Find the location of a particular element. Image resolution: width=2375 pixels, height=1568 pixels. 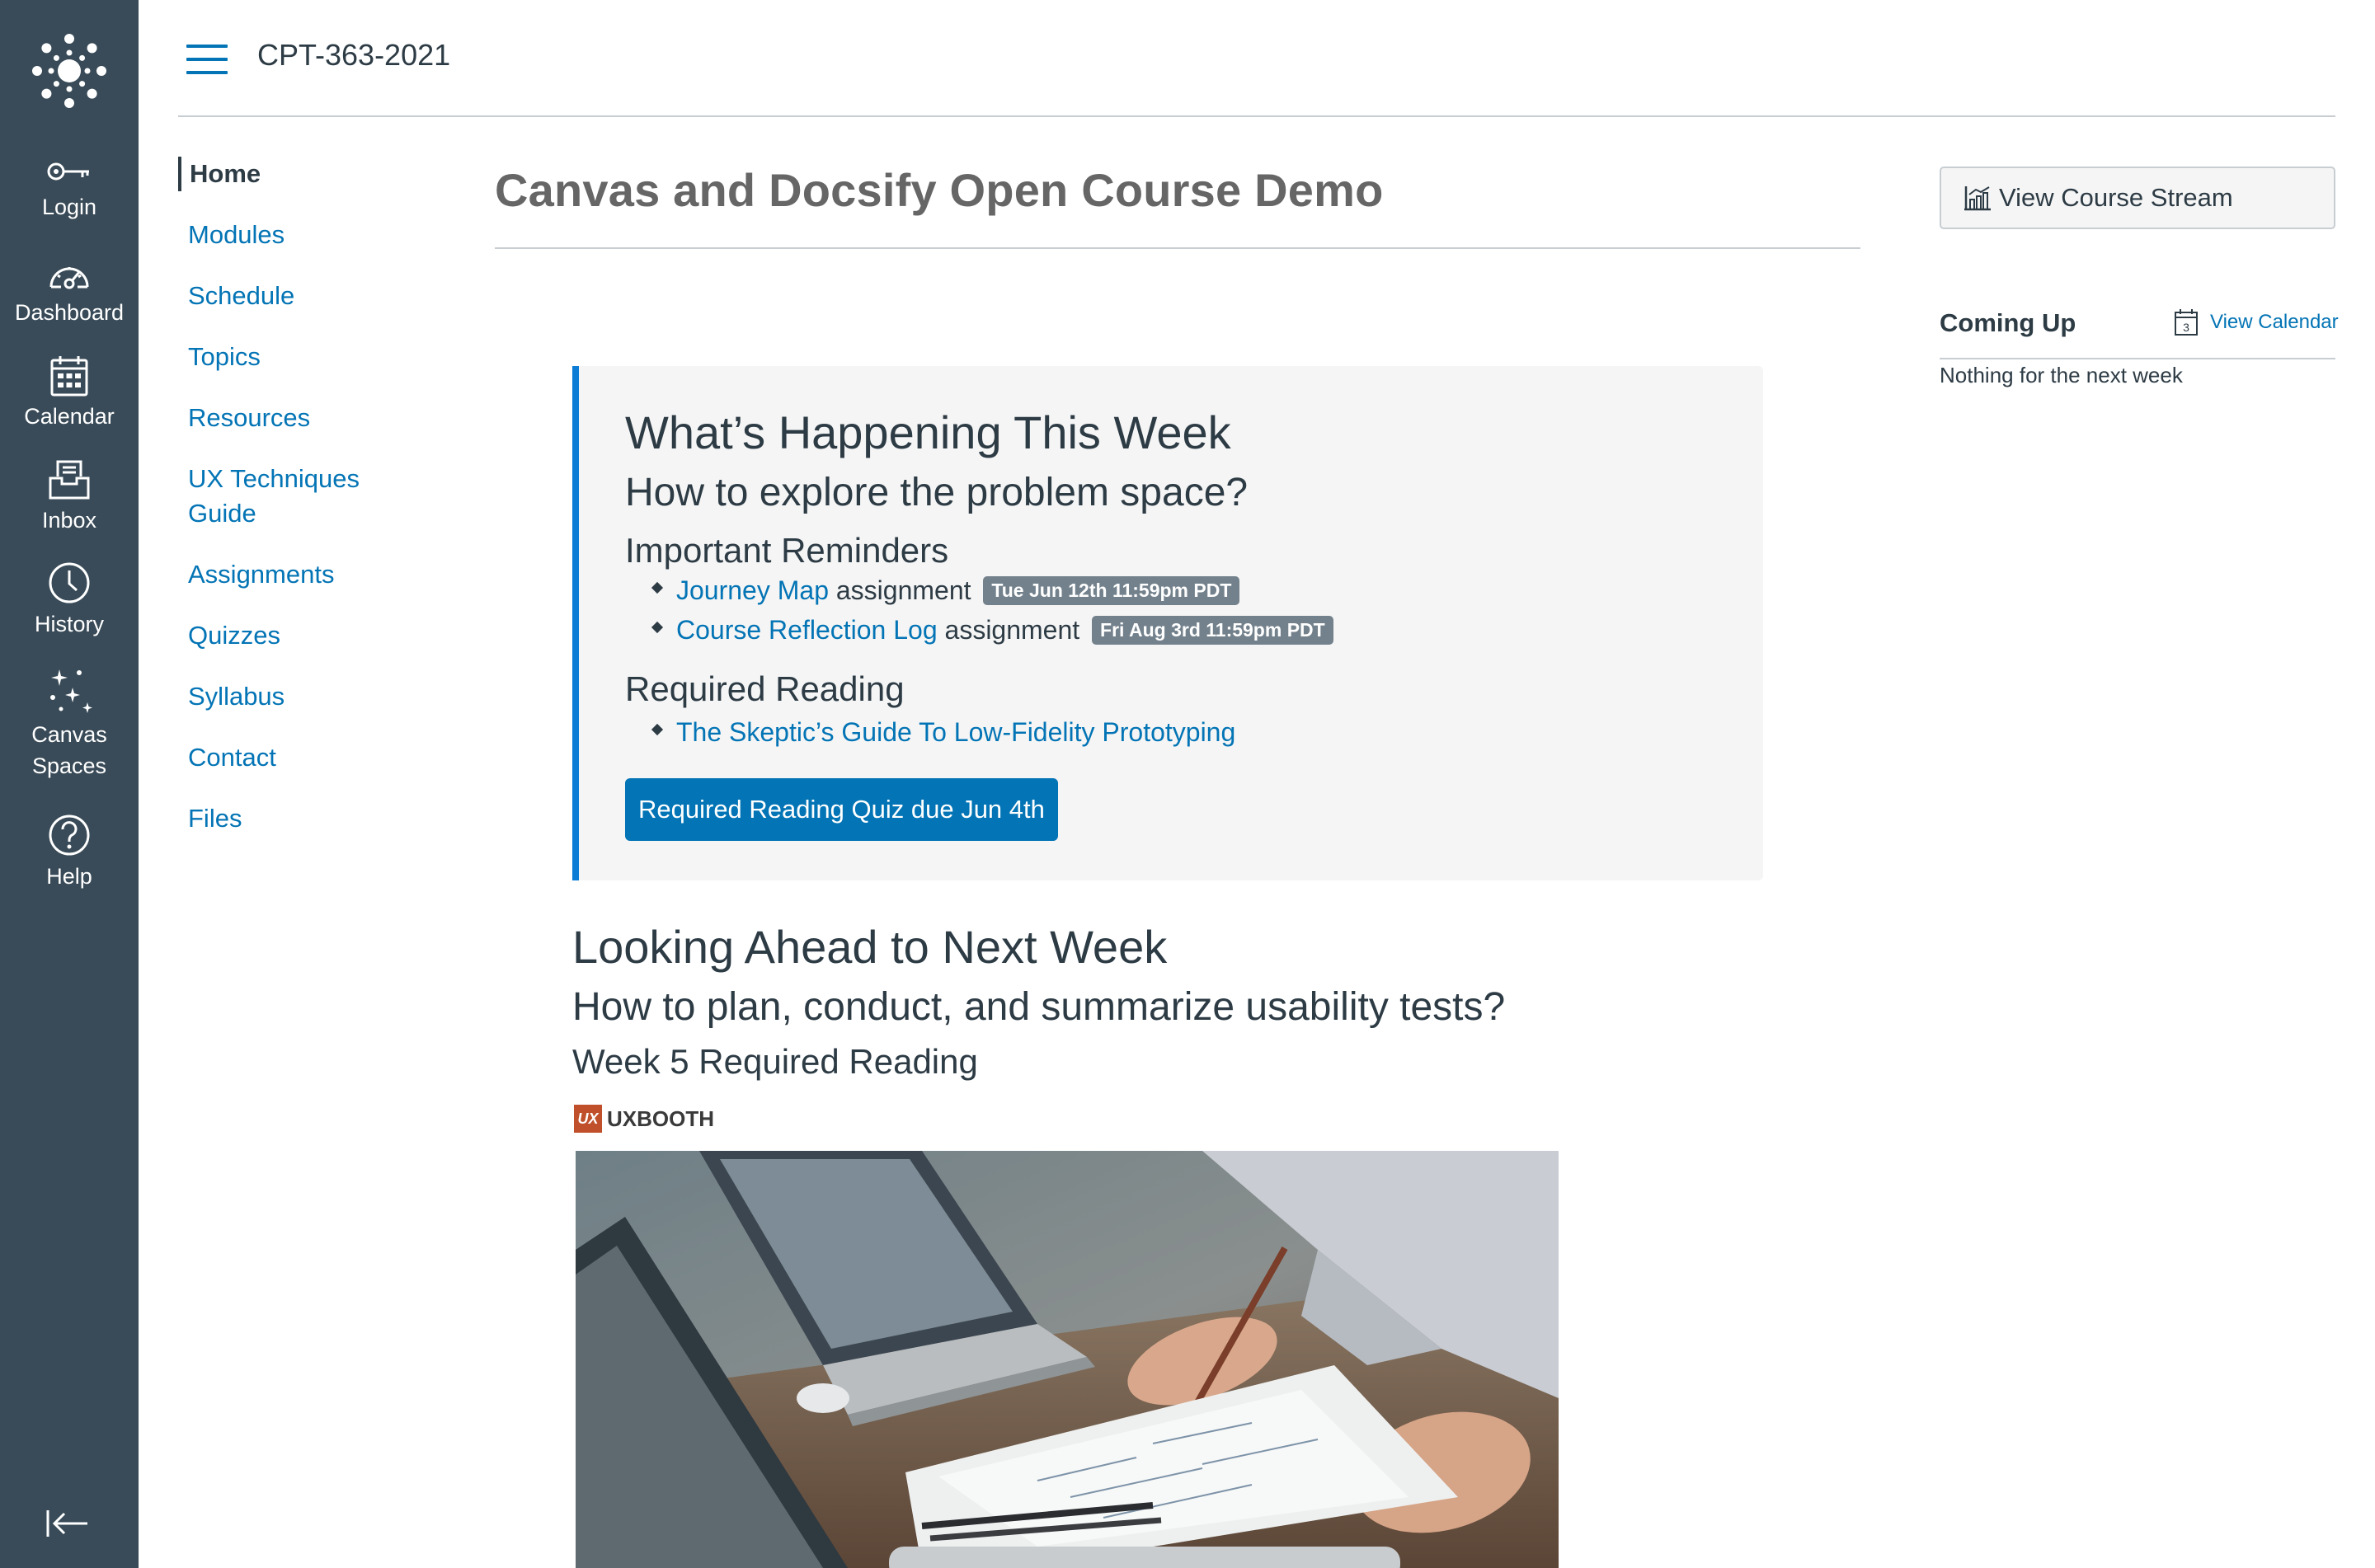

title-divider is located at coordinates (1177, 248).